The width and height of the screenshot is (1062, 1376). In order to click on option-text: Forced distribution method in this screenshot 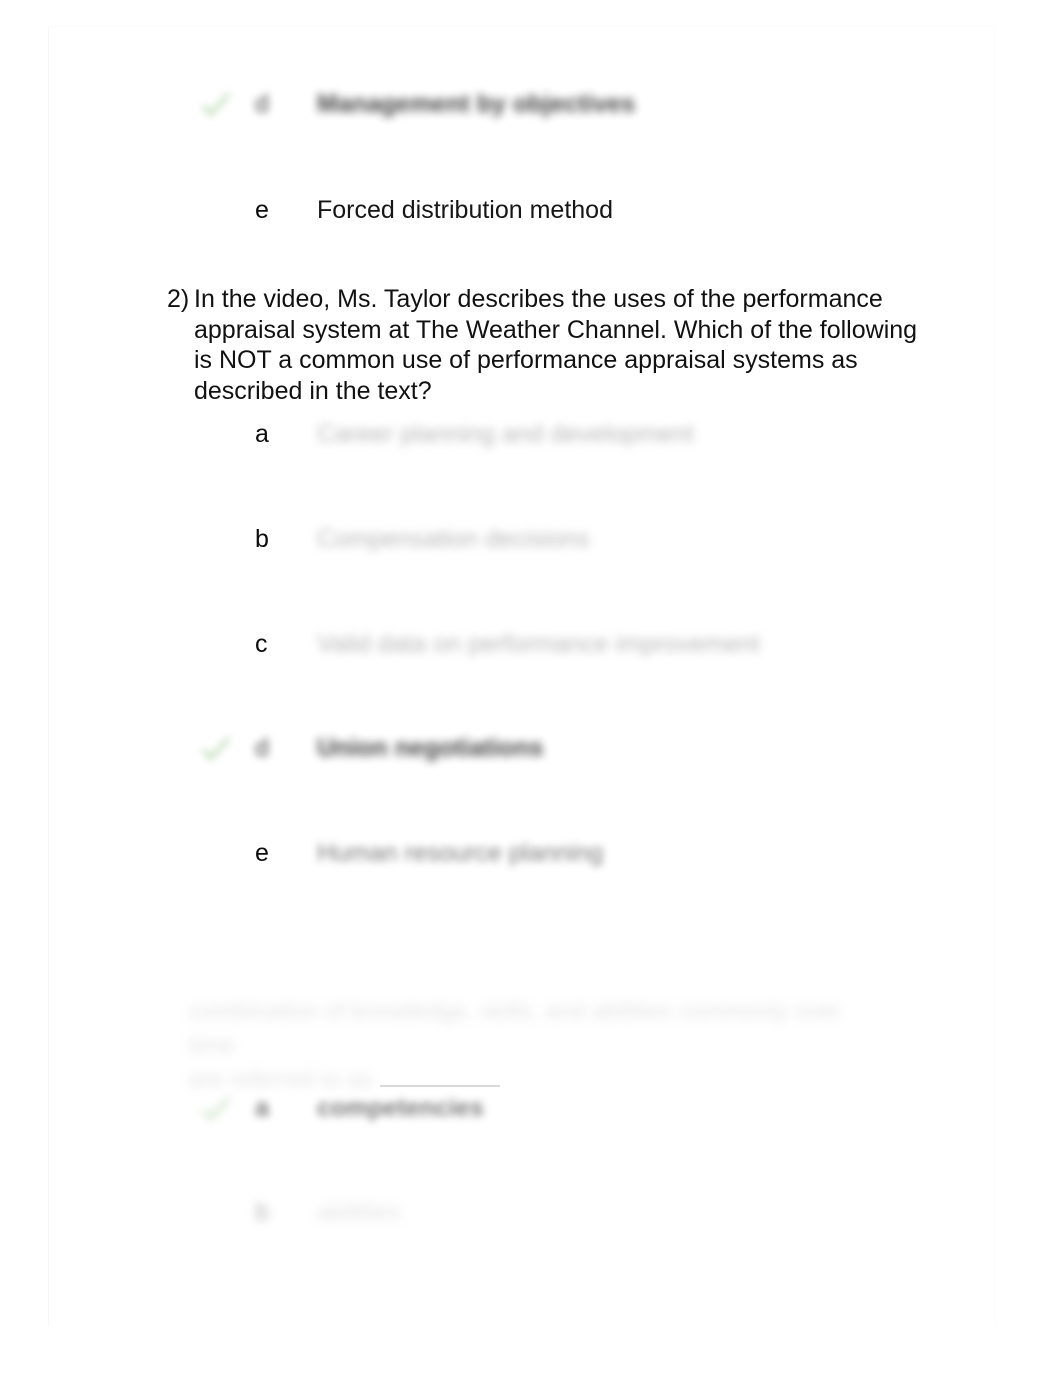, I will do `click(465, 210)`.